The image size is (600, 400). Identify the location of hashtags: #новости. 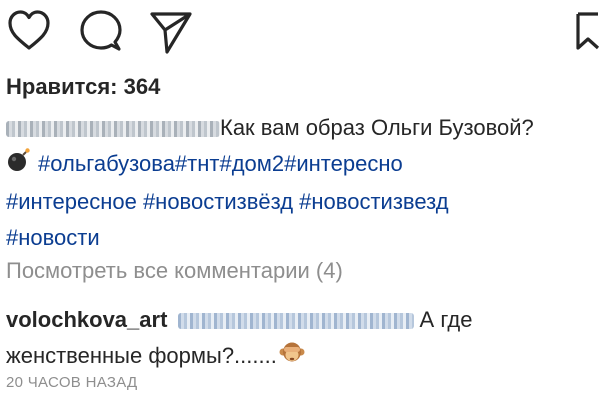
(301, 238).